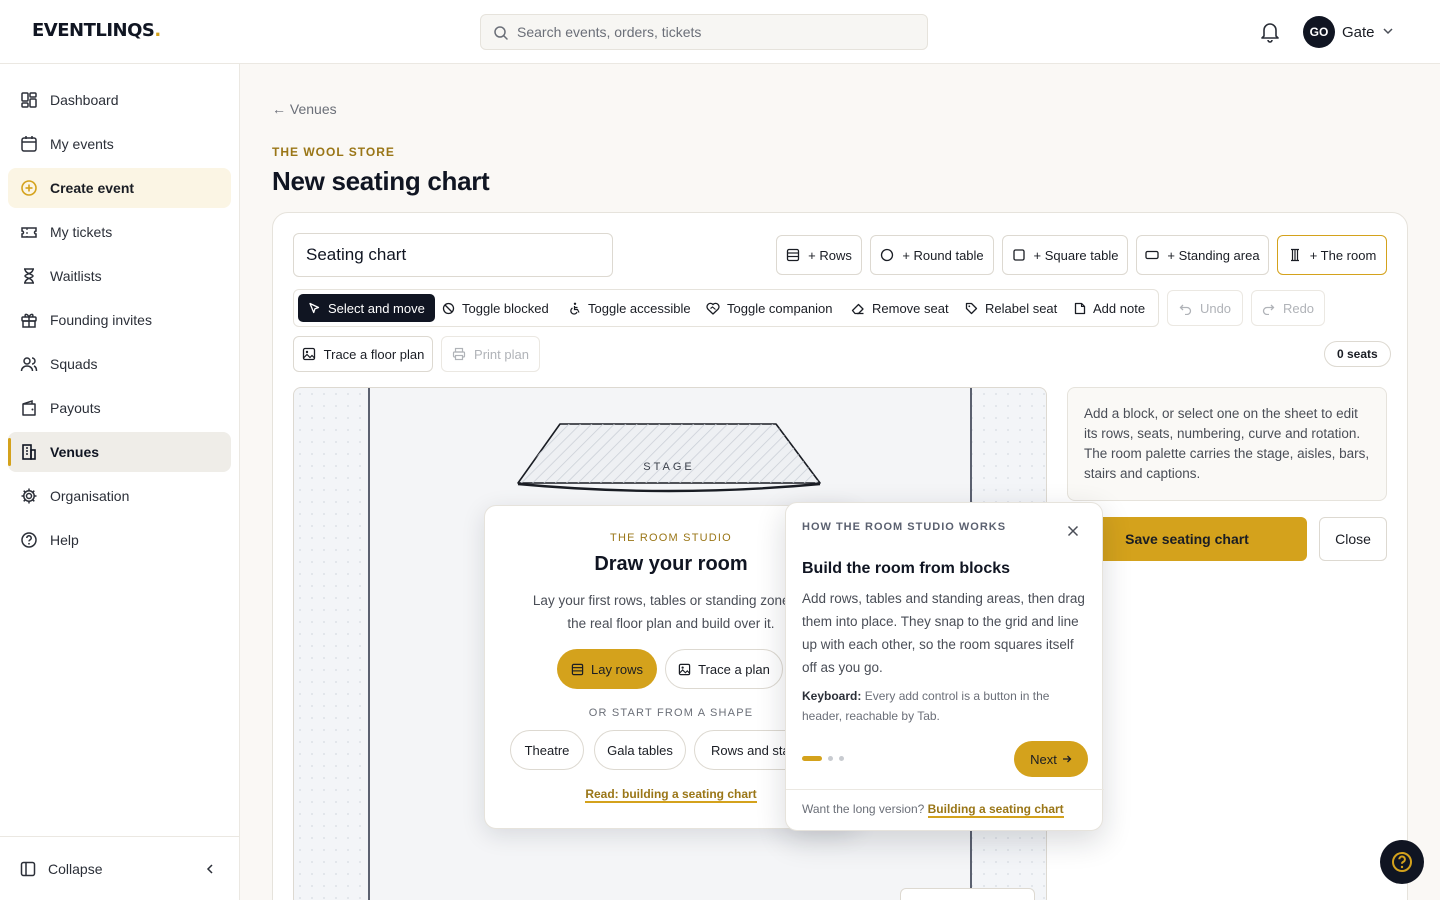  Describe the element at coordinates (904, 527) in the screenshot. I see `tour-eyebrow: HOW THE ROOM STUDIO WORKS` at that location.